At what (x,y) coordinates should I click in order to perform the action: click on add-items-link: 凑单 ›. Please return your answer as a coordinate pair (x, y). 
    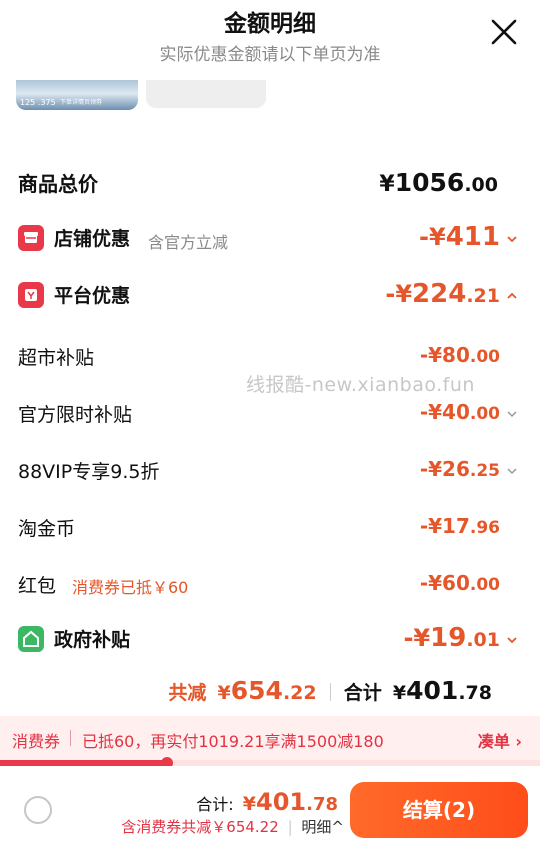
    Looking at the image, I should click on (500, 740).